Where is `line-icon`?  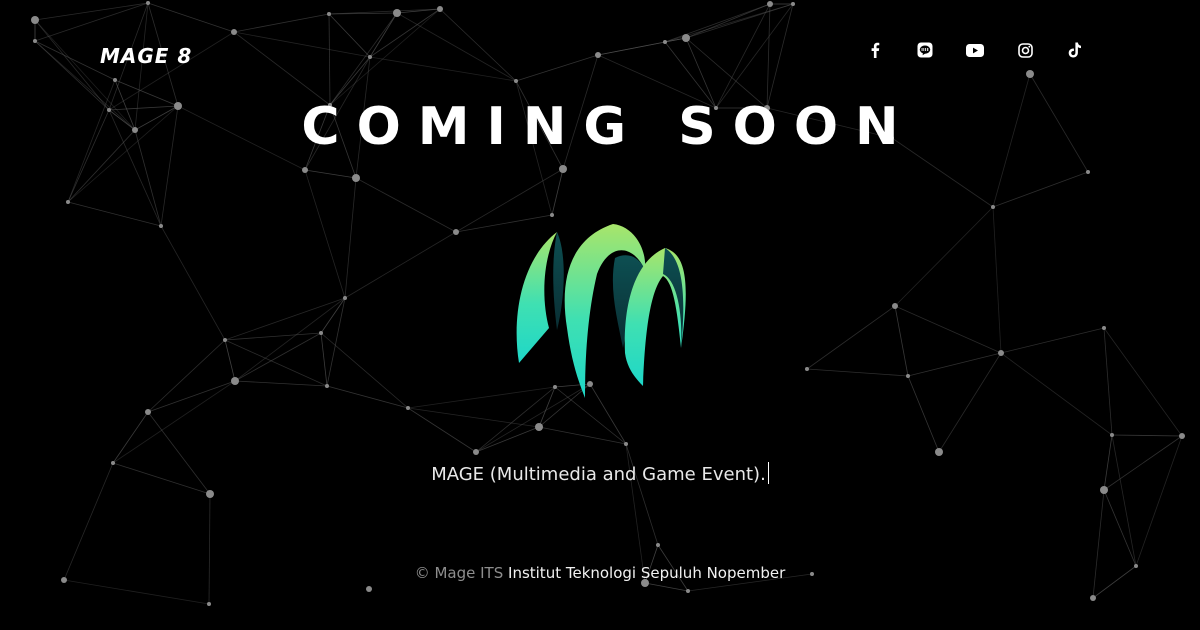 line-icon is located at coordinates (925, 50).